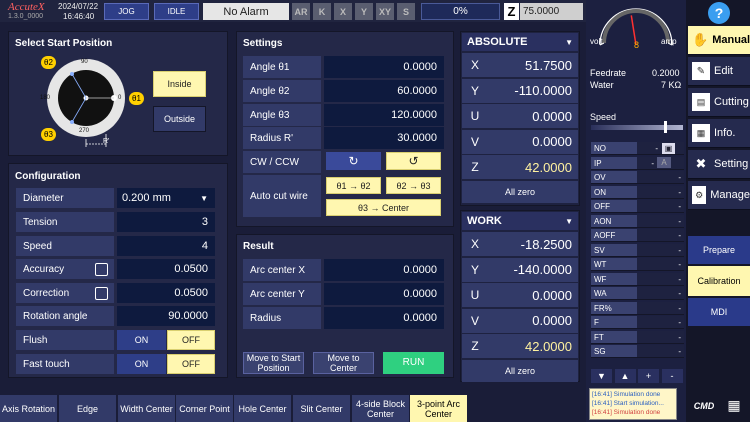 The width and height of the screenshot is (750, 422). What do you see at coordinates (475, 116) in the screenshot?
I see `absolute-axis-label: U` at bounding box center [475, 116].